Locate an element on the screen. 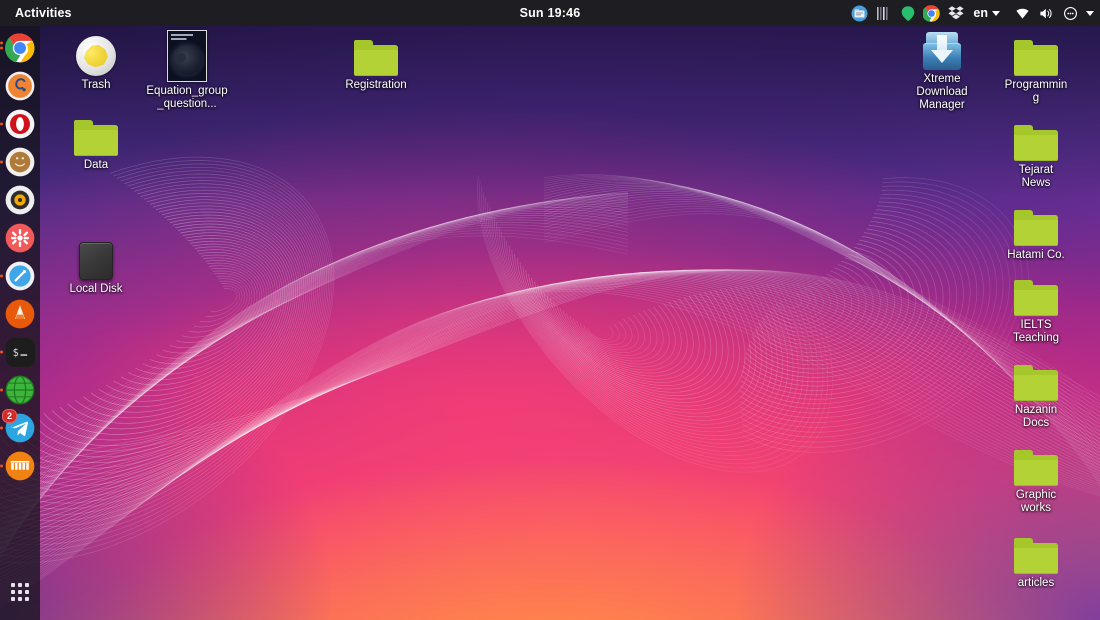  system-indicators-menu is located at coordinates (1054, 13).